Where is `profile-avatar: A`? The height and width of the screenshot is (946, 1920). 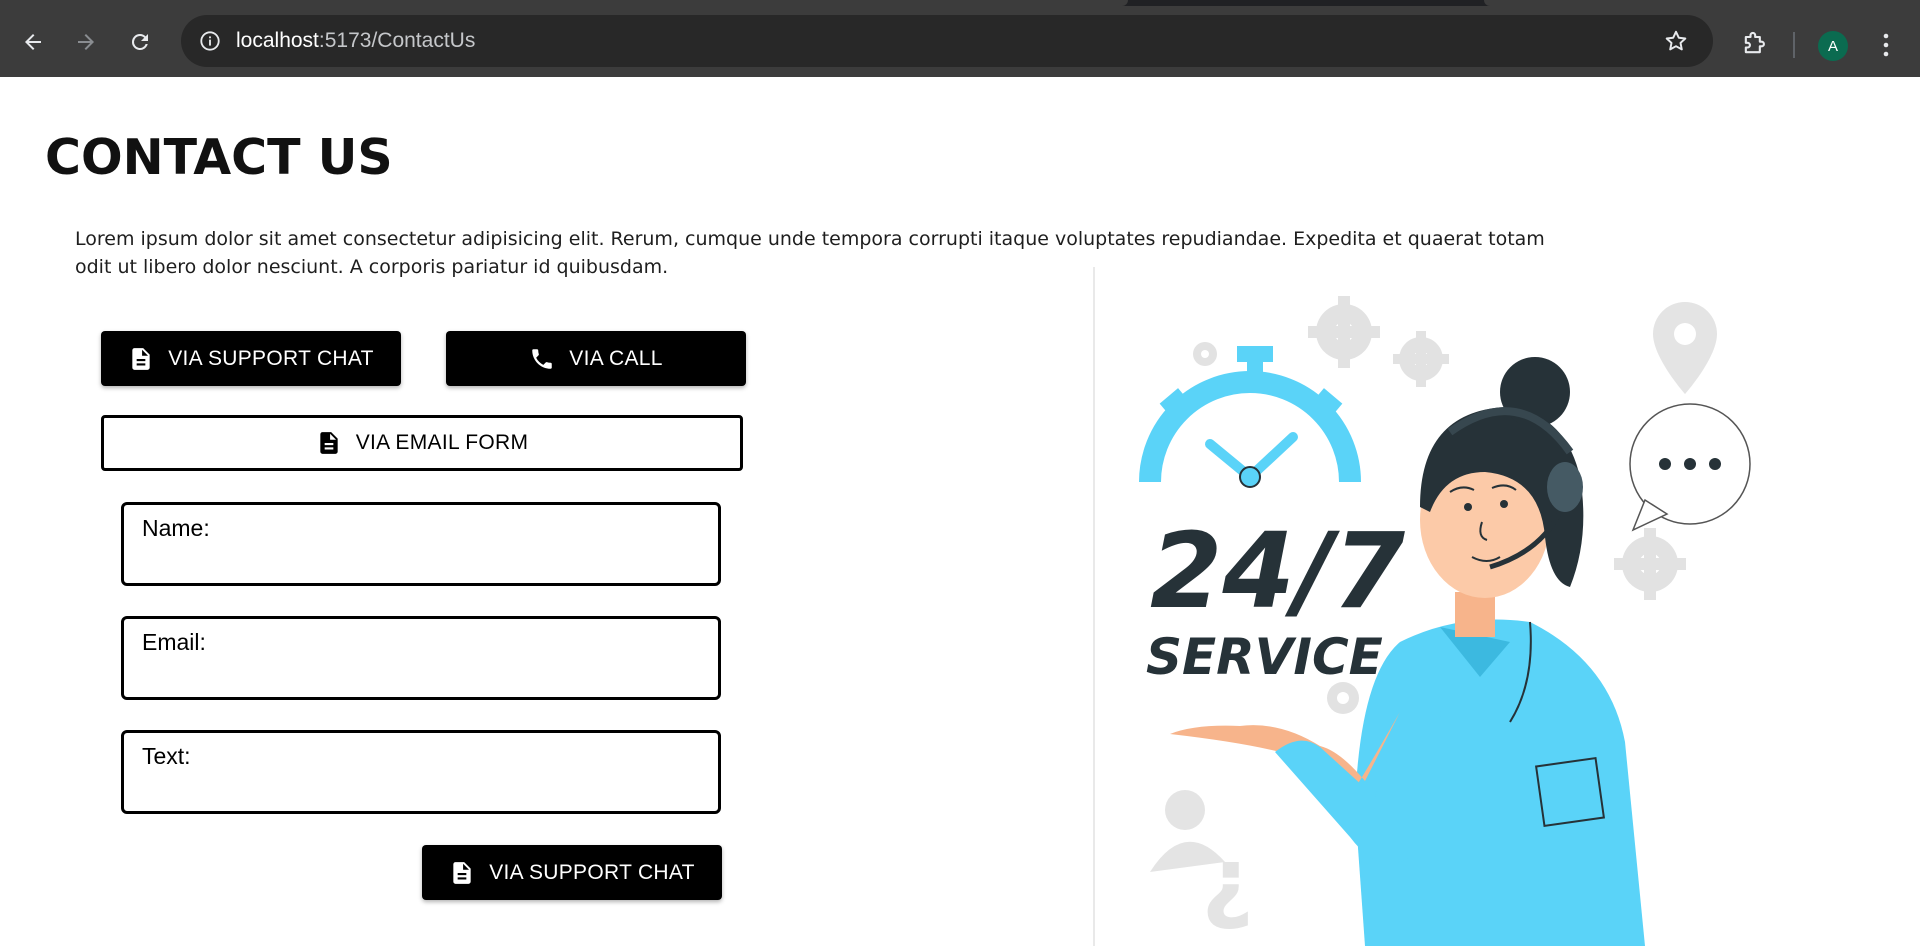
profile-avatar: A is located at coordinates (1833, 46).